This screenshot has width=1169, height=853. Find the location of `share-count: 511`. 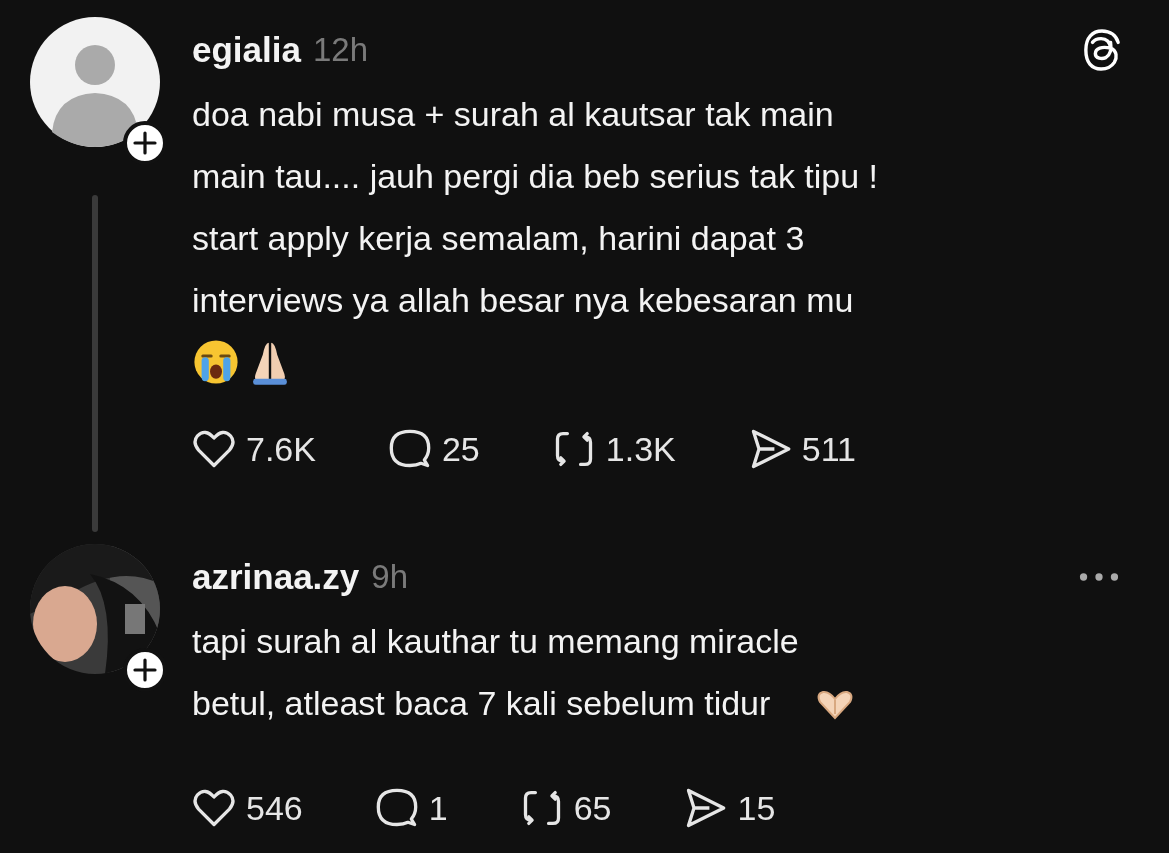

share-count: 511 is located at coordinates (828, 449).